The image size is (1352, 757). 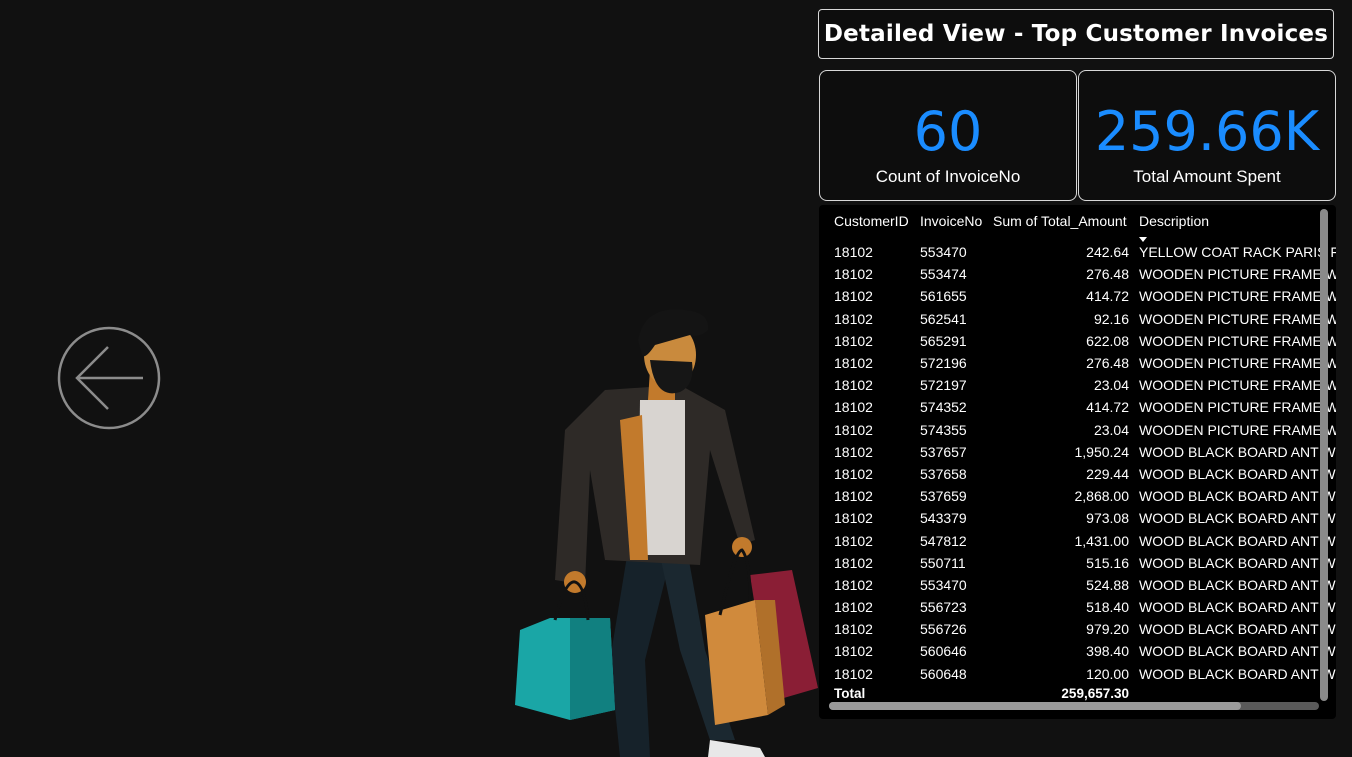 What do you see at coordinates (850, 694) in the screenshot?
I see `total-label: Total` at bounding box center [850, 694].